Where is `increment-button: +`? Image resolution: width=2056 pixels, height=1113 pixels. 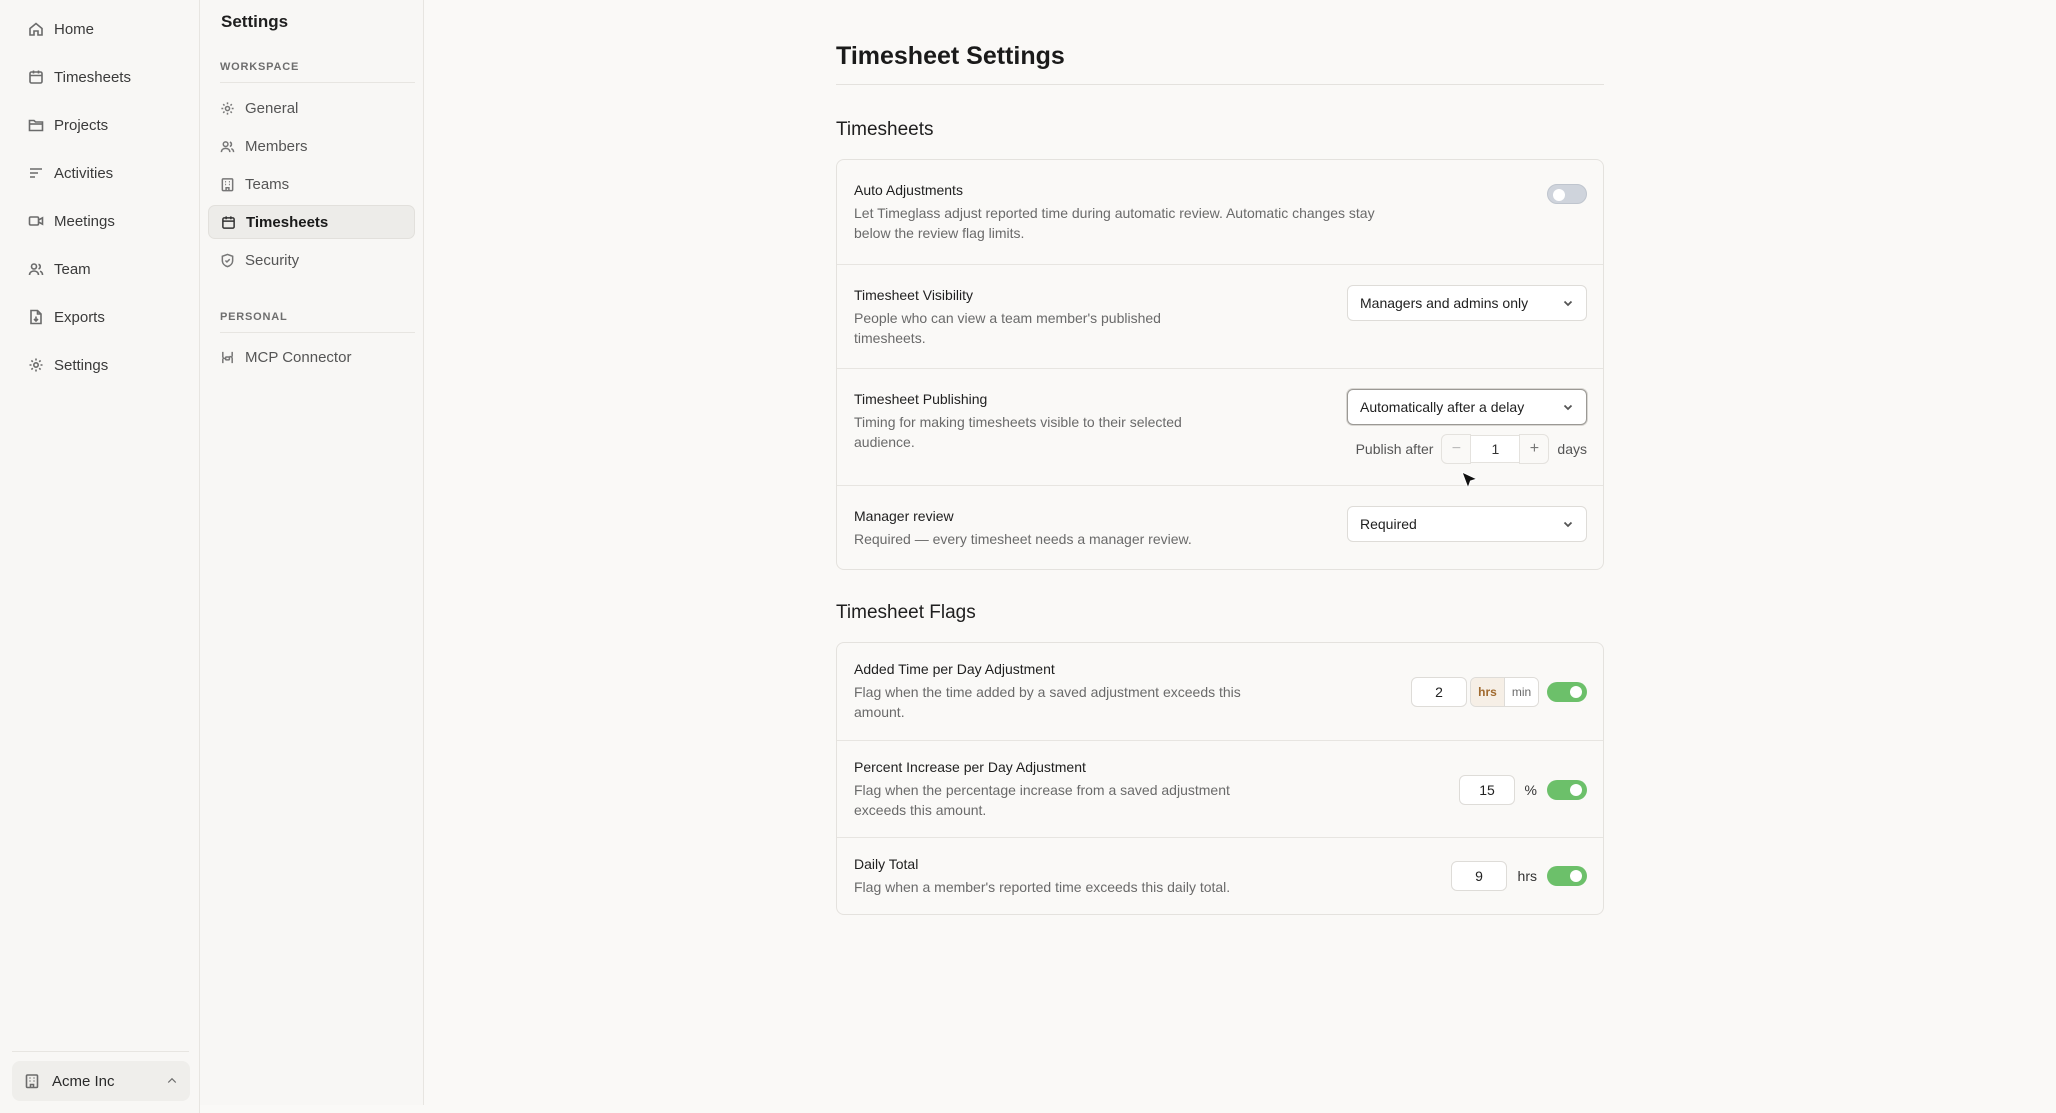
increment-button: + is located at coordinates (1534, 449).